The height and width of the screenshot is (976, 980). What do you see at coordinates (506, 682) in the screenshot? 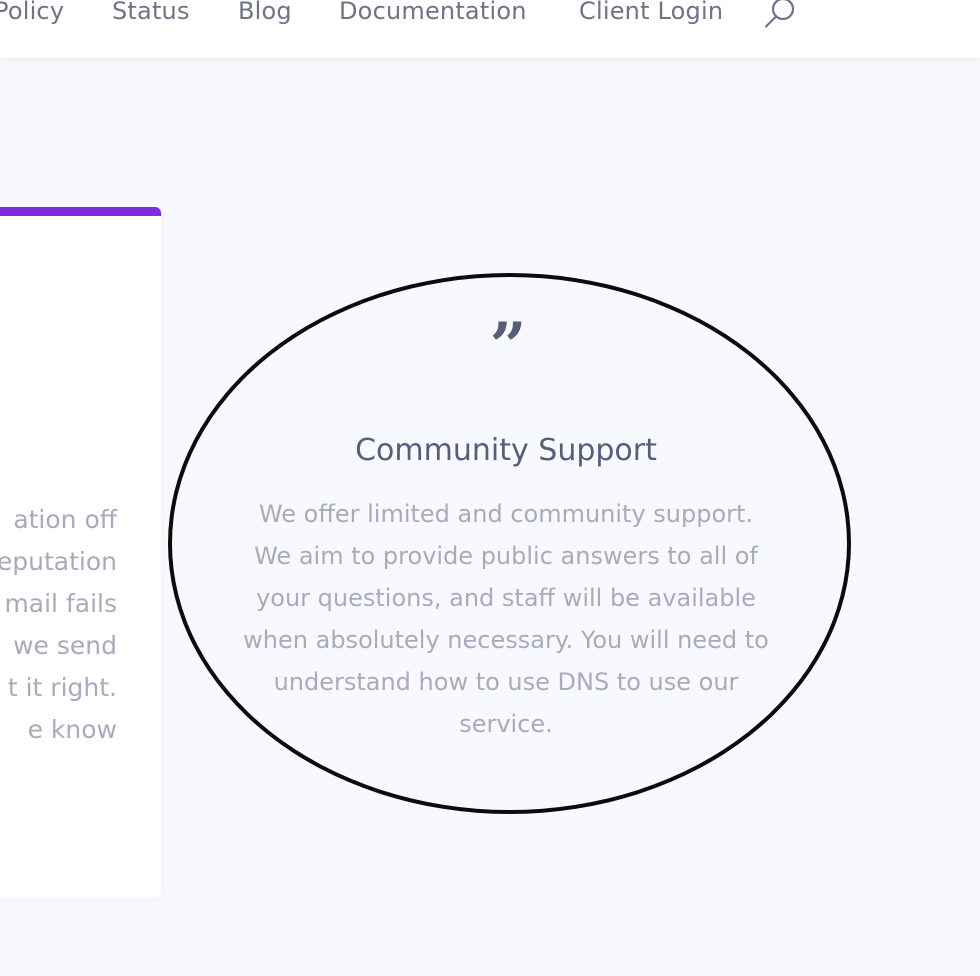
I see `description-line: understand how to use DNS to use our` at bounding box center [506, 682].